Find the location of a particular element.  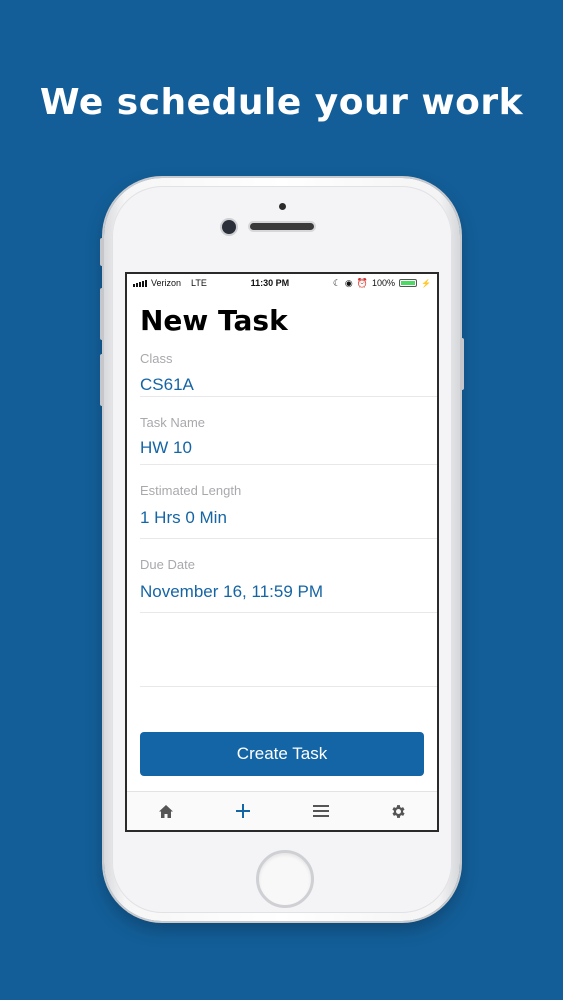

tab-bar is located at coordinates (282, 810).